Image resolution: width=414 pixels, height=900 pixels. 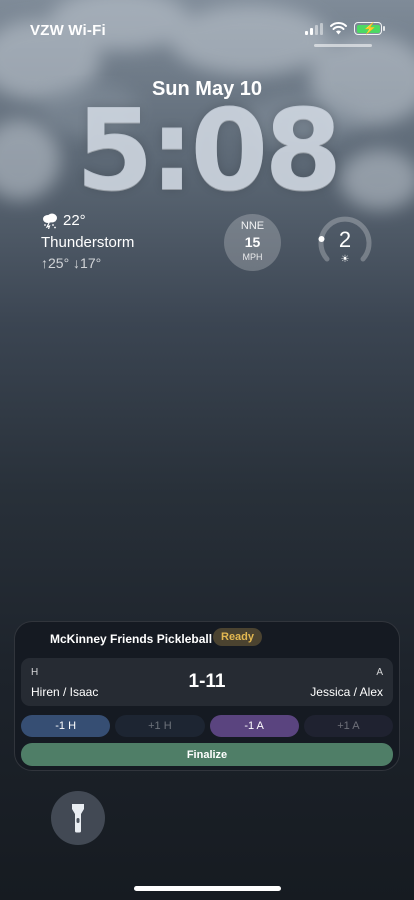 I want to click on home-plus-button: +1 H, so click(x=160, y=726).